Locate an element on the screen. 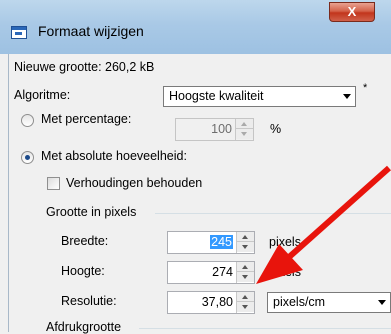  new-size-text: Nieuwe grootte: 260,2 kB is located at coordinates (84, 67).